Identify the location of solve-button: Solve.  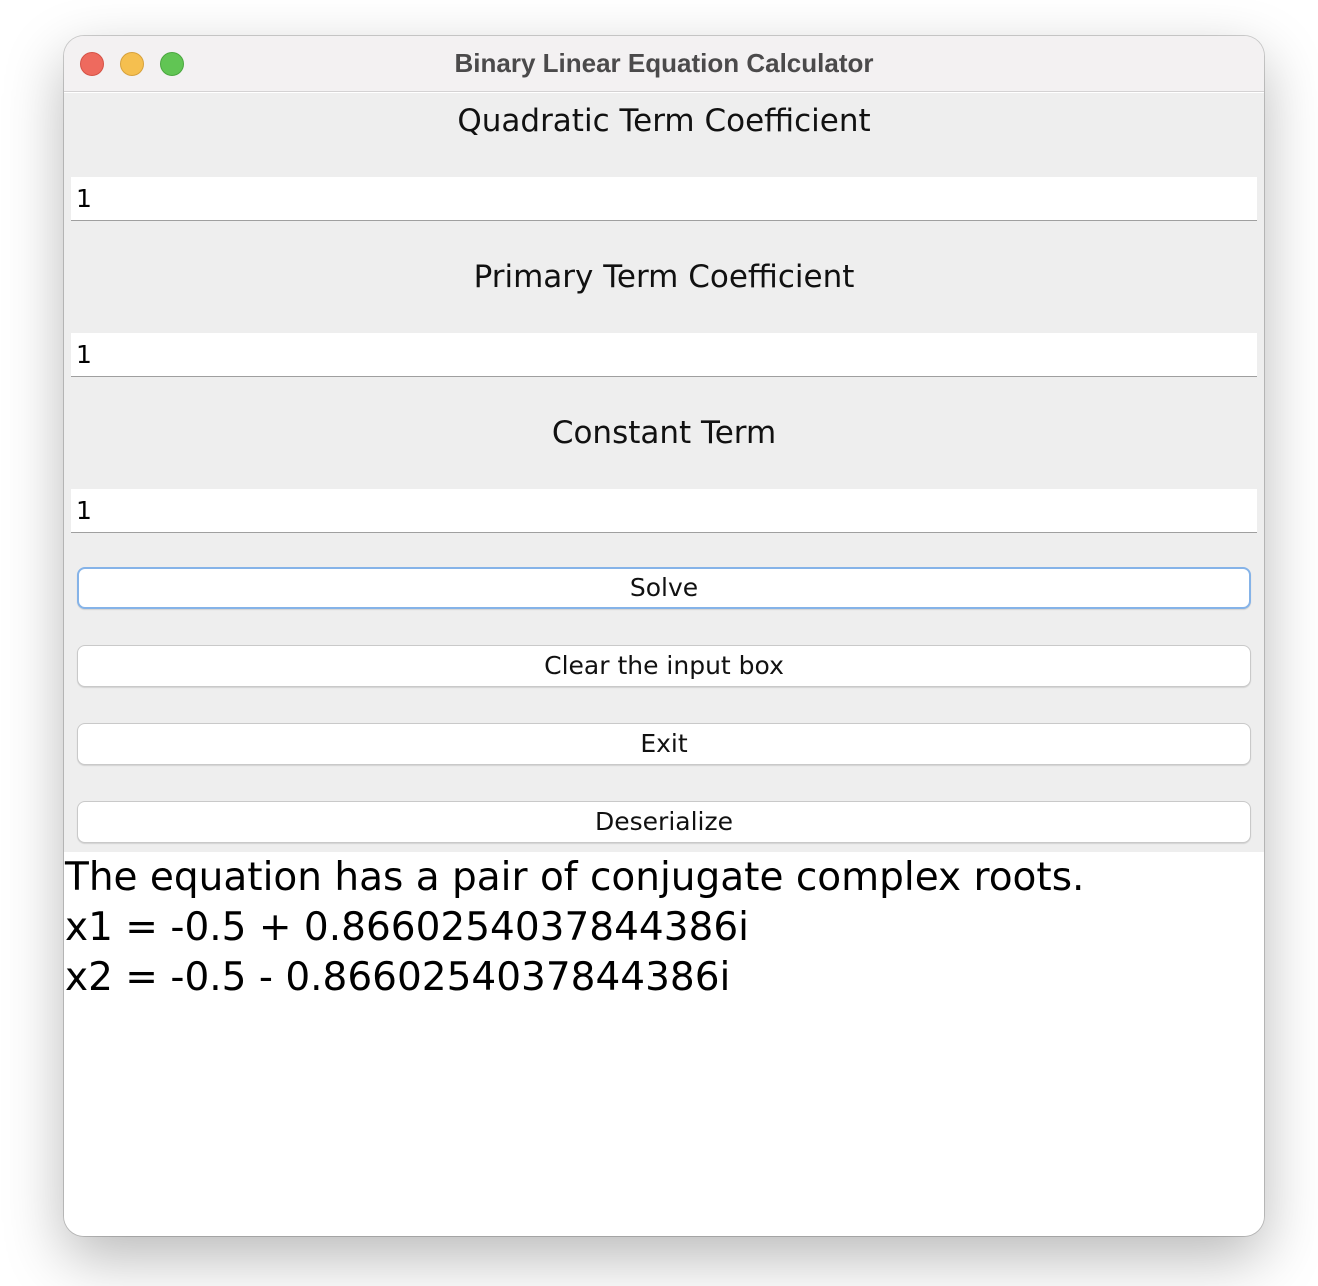
(664, 588).